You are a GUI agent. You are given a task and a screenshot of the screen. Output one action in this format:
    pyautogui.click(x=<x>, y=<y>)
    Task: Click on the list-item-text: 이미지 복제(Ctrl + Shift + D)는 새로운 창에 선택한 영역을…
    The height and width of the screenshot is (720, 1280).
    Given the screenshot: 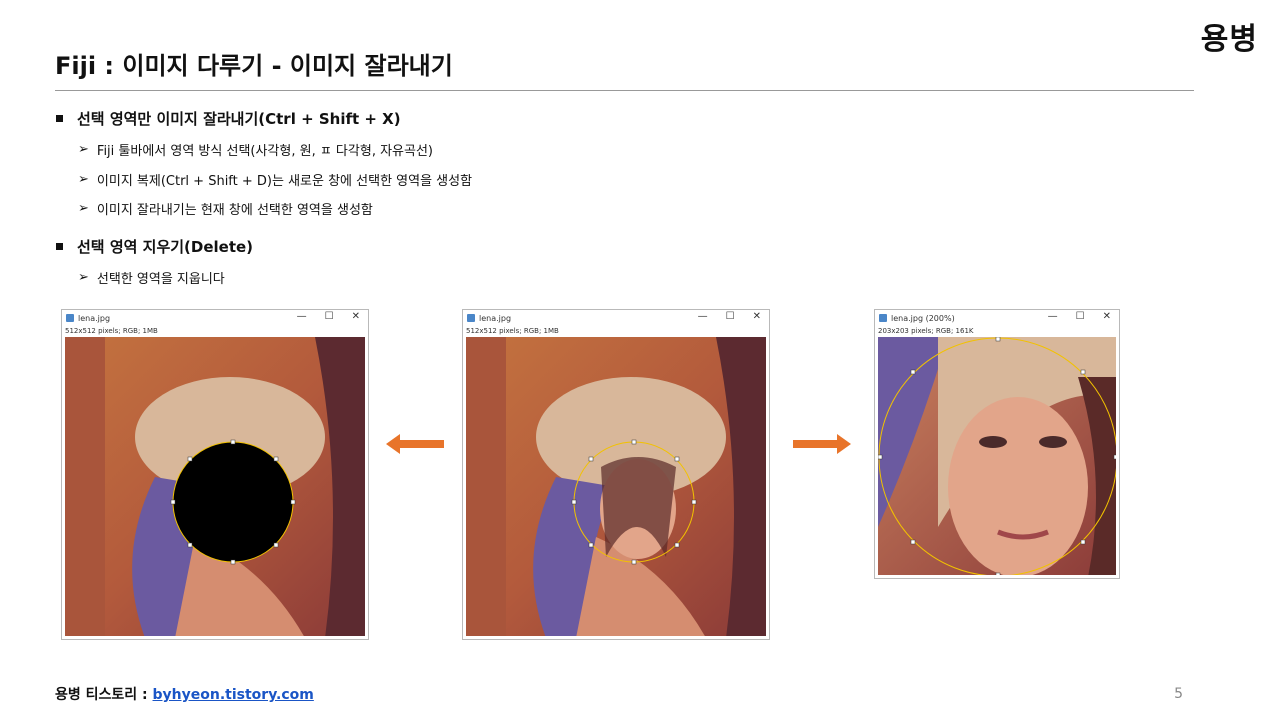 What is the action you would take?
    pyautogui.click(x=284, y=181)
    